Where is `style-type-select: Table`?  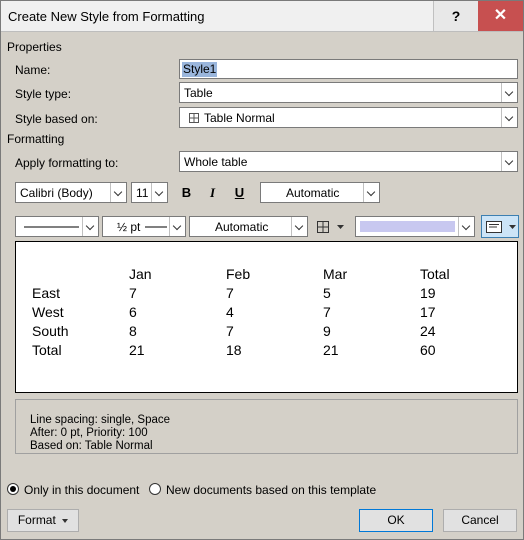 style-type-select: Table is located at coordinates (348, 92).